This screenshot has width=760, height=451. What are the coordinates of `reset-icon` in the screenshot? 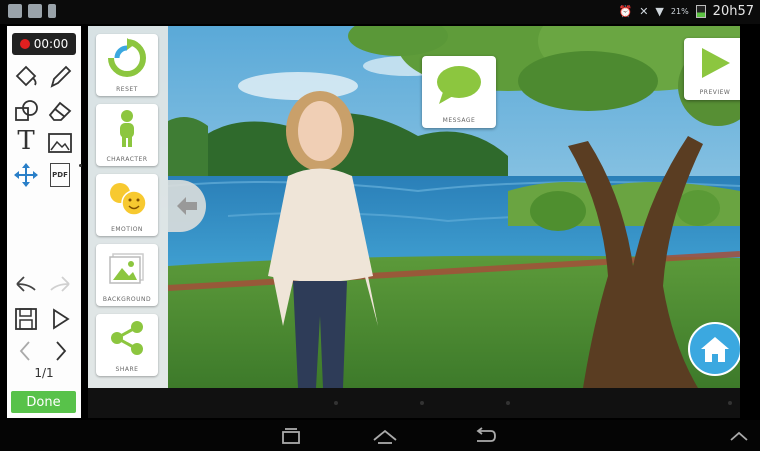 It's located at (127, 57).